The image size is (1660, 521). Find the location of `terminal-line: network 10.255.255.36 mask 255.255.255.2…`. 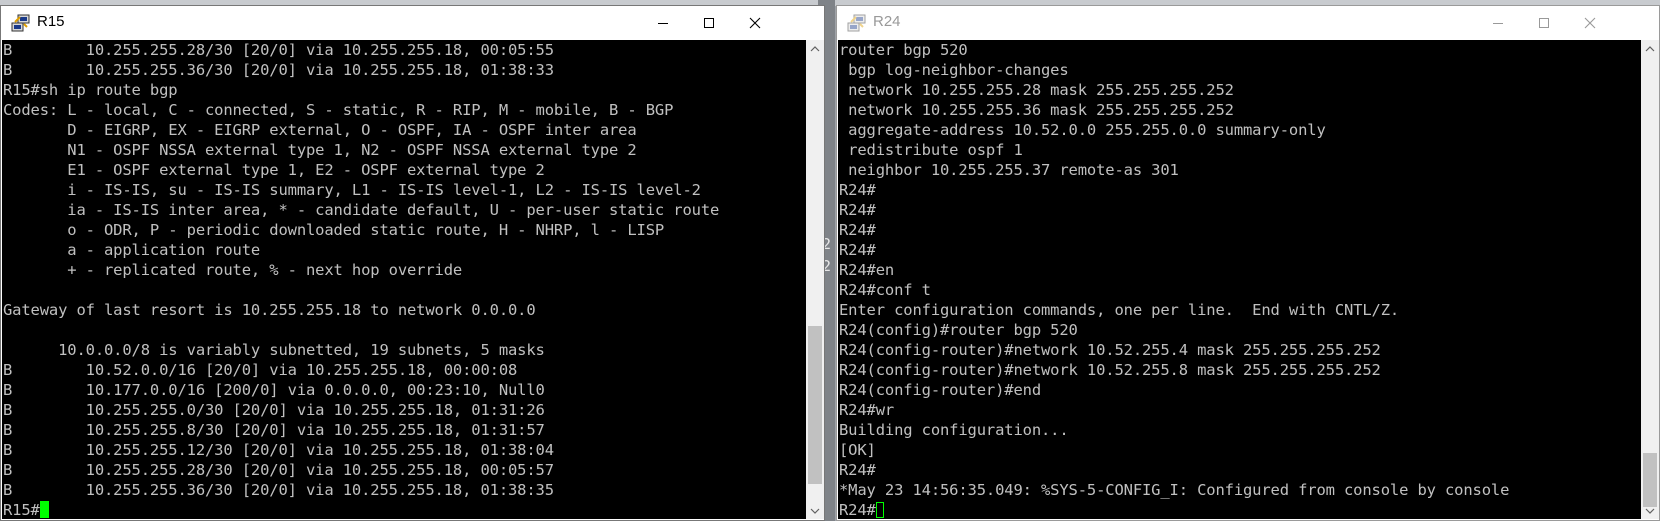

terminal-line: network 10.255.255.36 mask 255.255.255.2… is located at coordinates (1036, 110).